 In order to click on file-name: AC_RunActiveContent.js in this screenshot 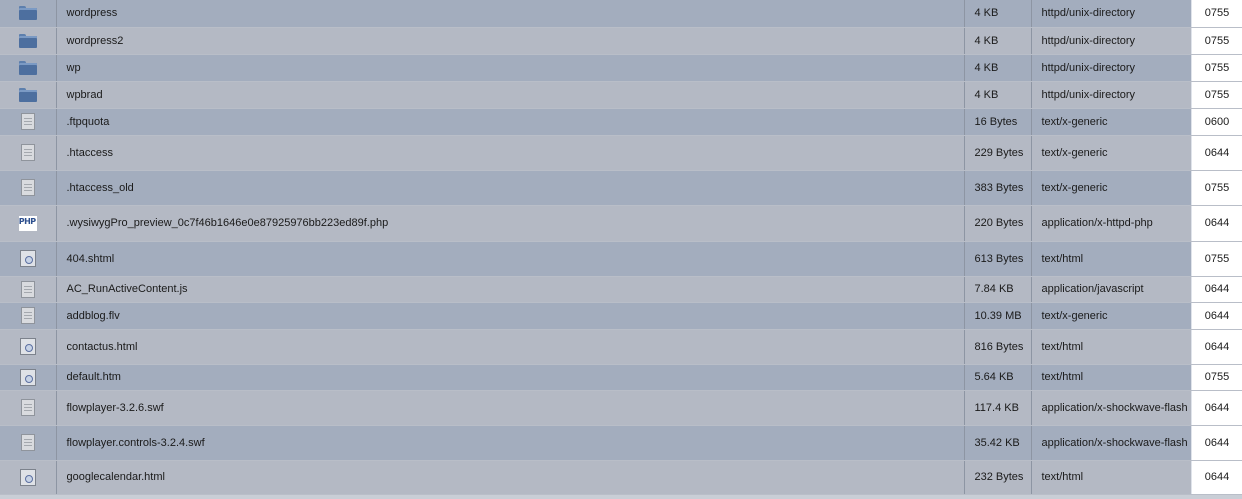, I will do `click(510, 289)`.